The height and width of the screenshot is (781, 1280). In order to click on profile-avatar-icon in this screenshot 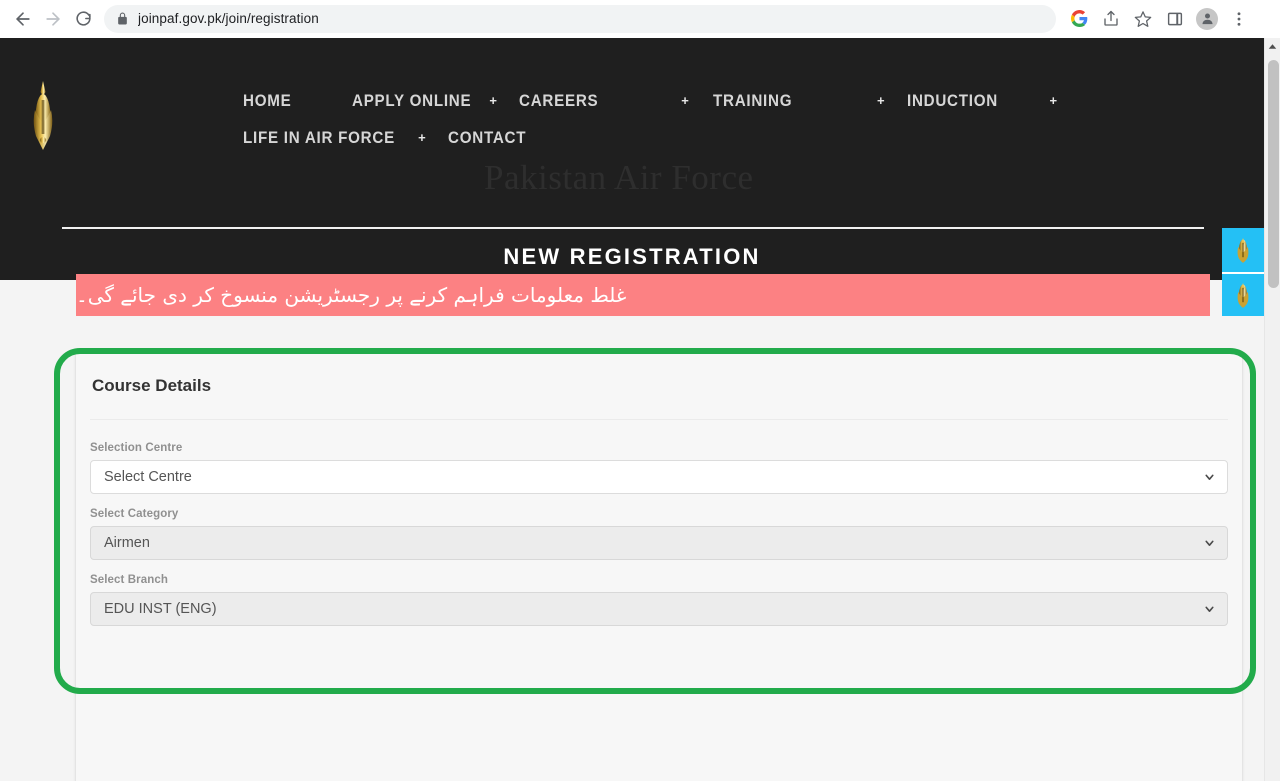, I will do `click(1207, 19)`.